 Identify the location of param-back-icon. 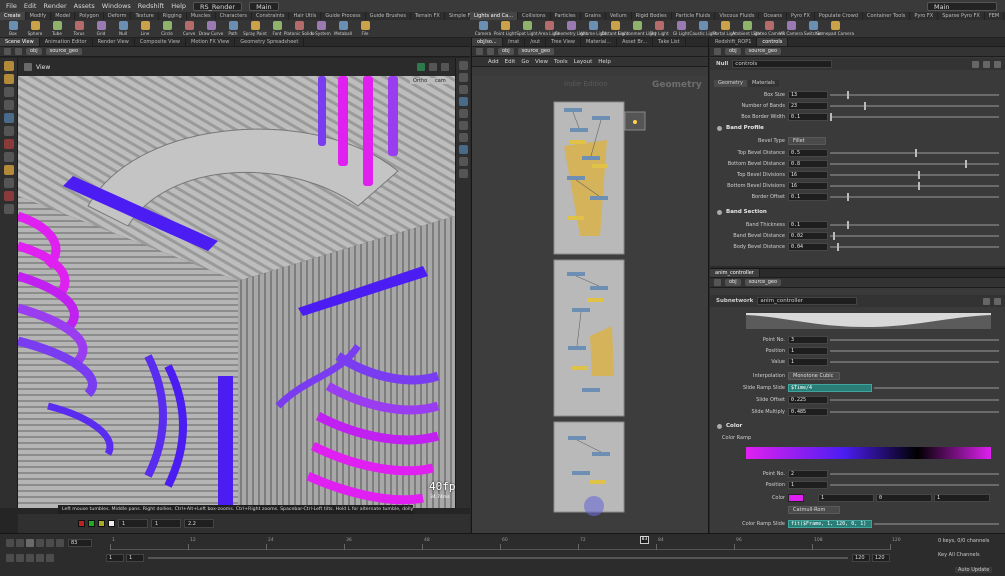
(717, 51).